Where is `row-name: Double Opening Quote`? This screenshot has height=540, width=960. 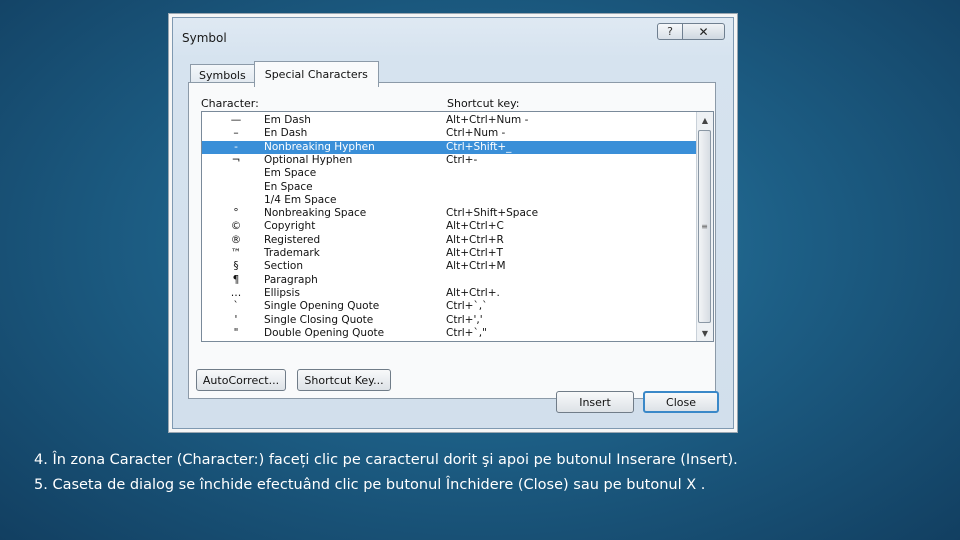
row-name: Double Opening Quote is located at coordinates (324, 332).